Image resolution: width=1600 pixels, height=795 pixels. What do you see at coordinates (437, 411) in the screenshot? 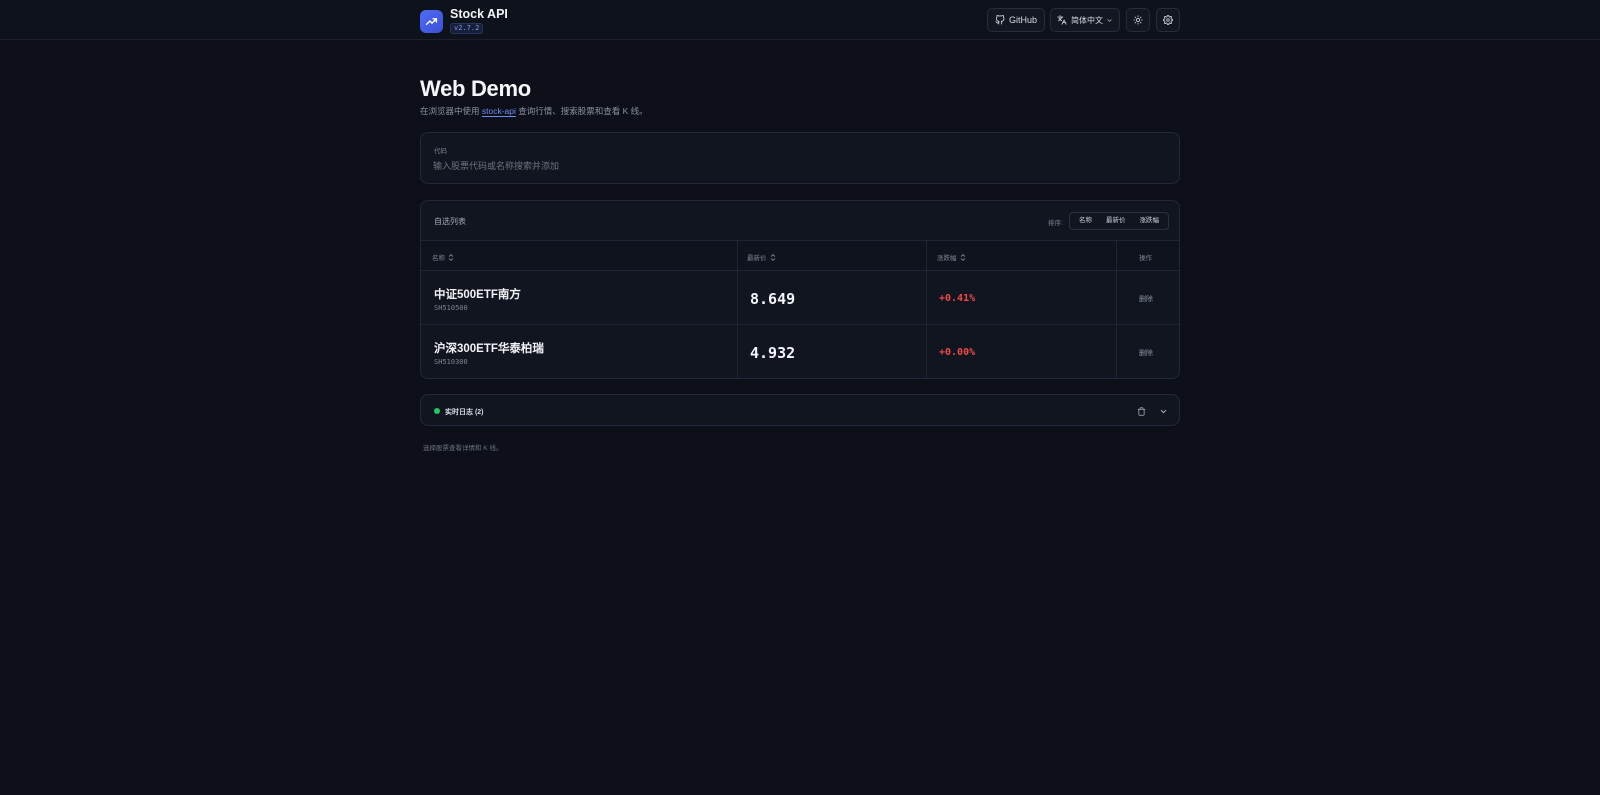
I see `status-dot-icon` at bounding box center [437, 411].